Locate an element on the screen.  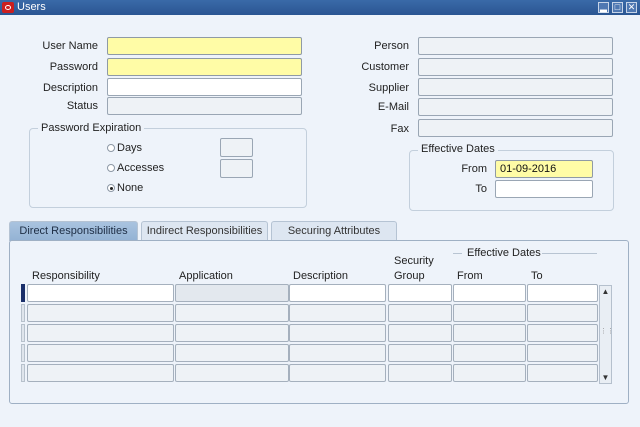
oracle-logo-icon is located at coordinates (8, 7).